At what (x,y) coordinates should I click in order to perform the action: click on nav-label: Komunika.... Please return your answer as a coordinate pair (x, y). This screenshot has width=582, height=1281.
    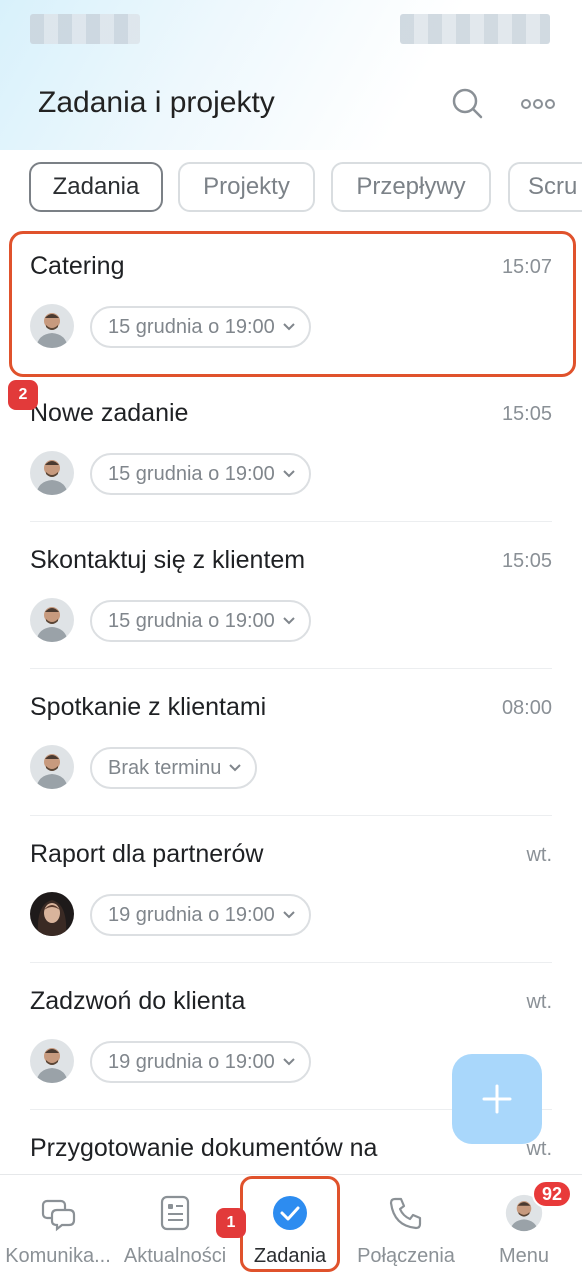
    Looking at the image, I should click on (58, 1256).